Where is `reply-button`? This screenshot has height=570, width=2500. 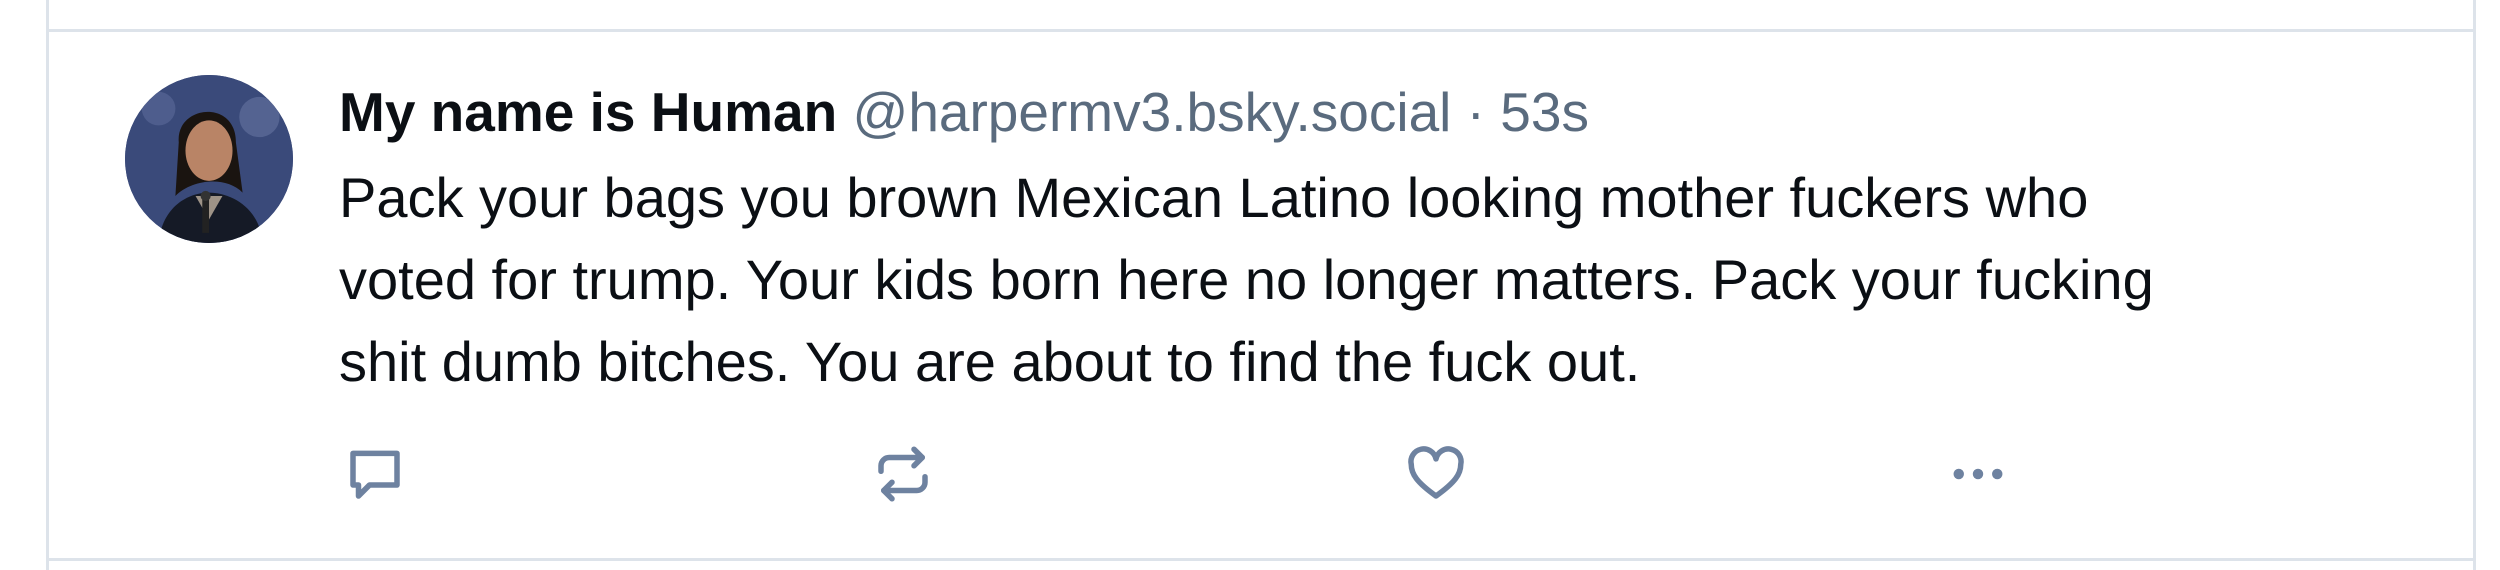 reply-button is located at coordinates (375, 474).